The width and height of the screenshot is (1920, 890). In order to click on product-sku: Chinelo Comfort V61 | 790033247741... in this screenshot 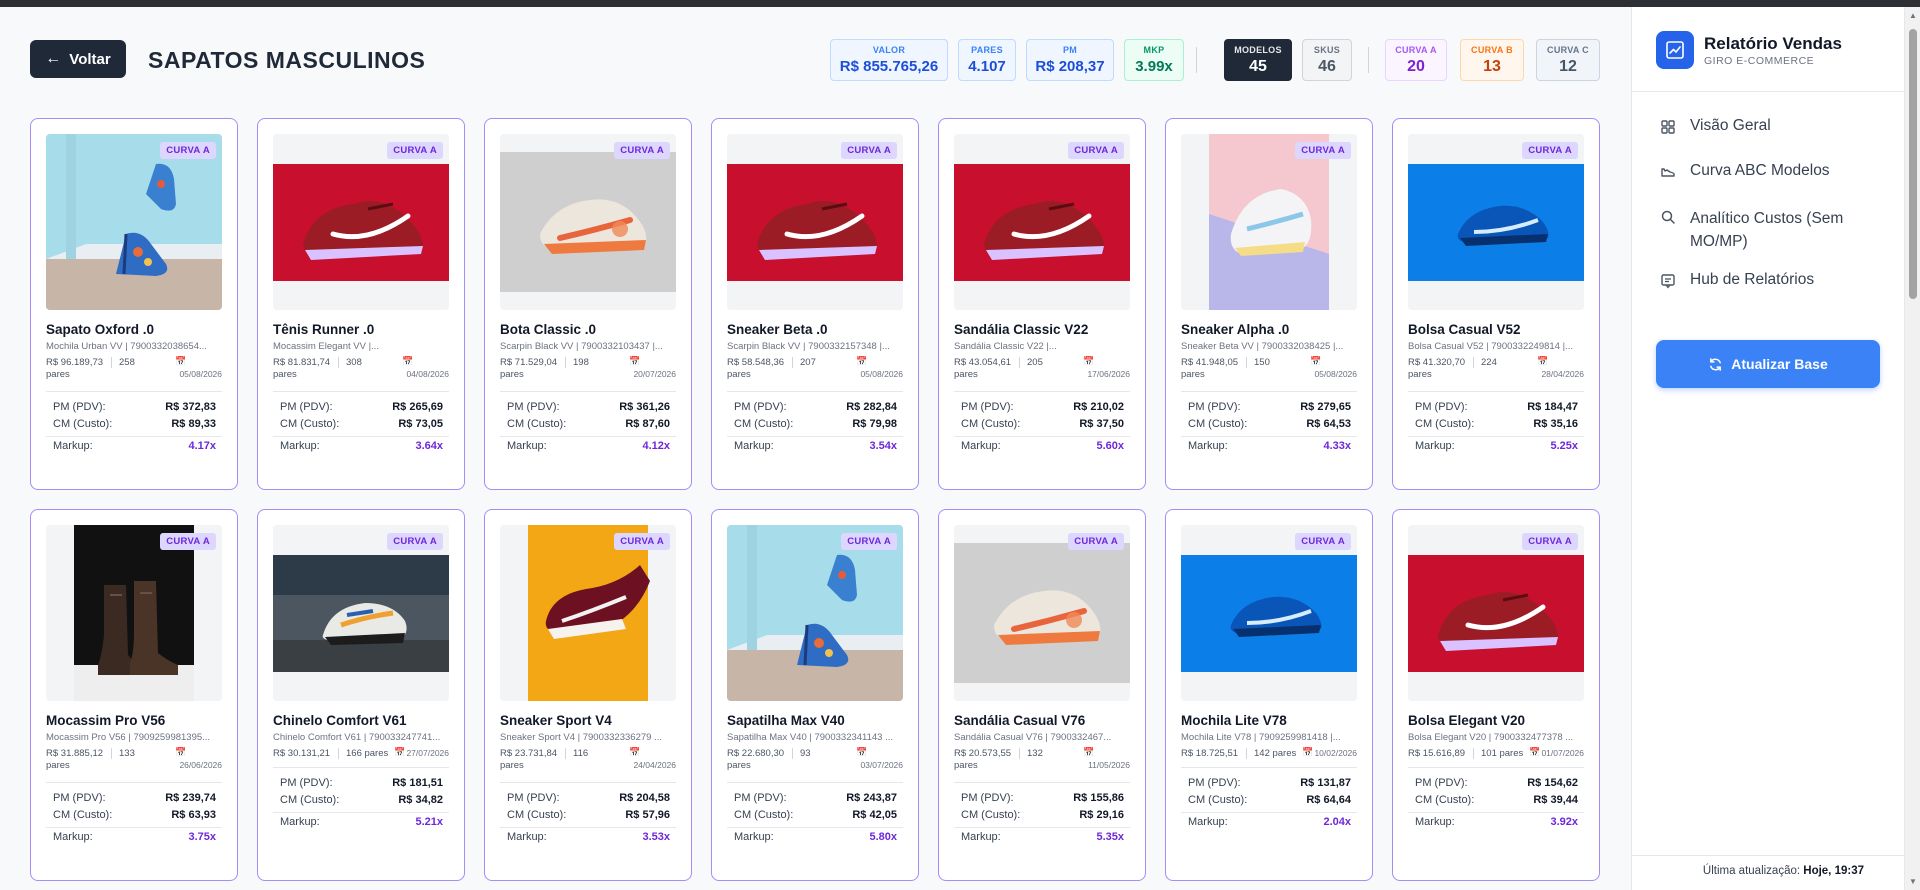, I will do `click(357, 737)`.